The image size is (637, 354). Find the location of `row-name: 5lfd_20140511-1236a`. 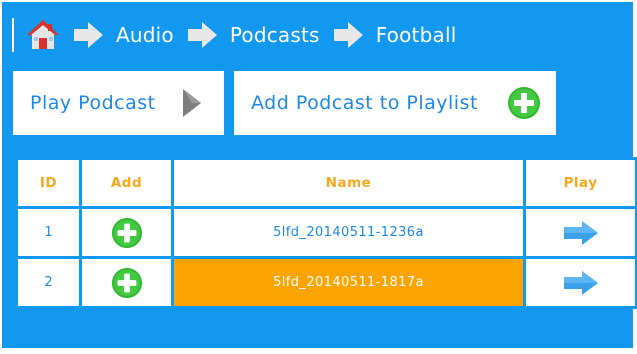

row-name: 5lfd_20140511-1236a is located at coordinates (348, 232).